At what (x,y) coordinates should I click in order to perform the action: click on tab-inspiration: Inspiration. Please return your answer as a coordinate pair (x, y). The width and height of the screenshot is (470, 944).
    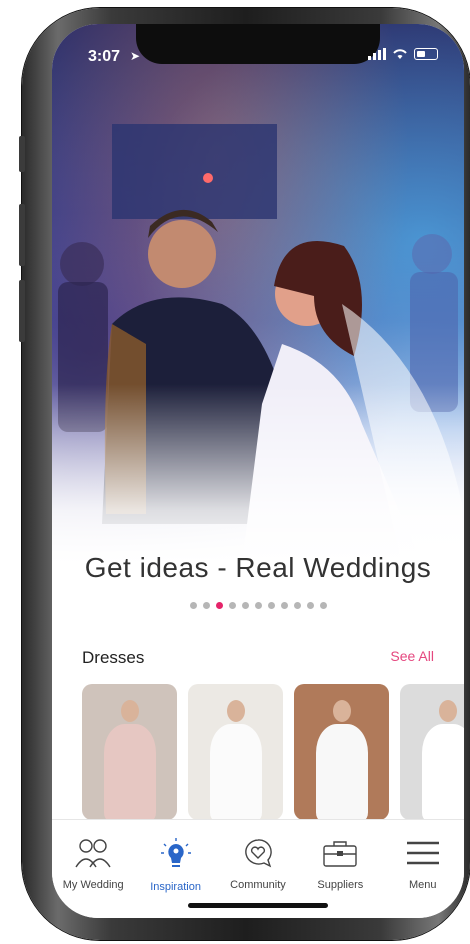
    Looking at the image, I should click on (176, 865).